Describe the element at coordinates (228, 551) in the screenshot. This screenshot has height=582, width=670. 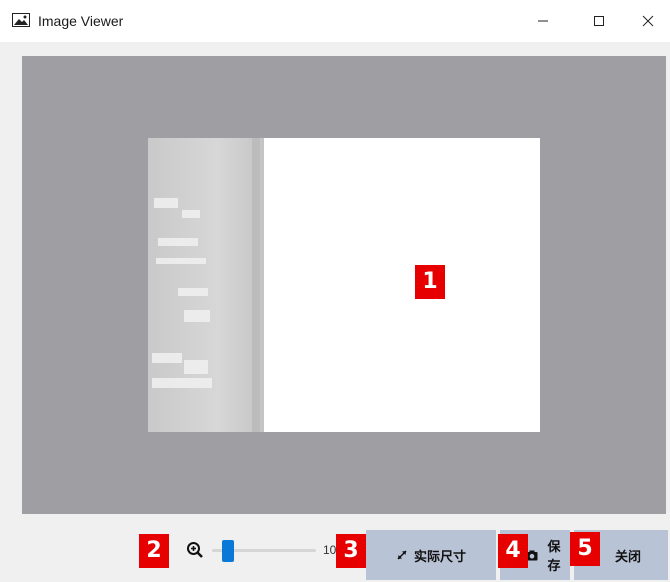
I see `zoom-slider-thumb` at that location.